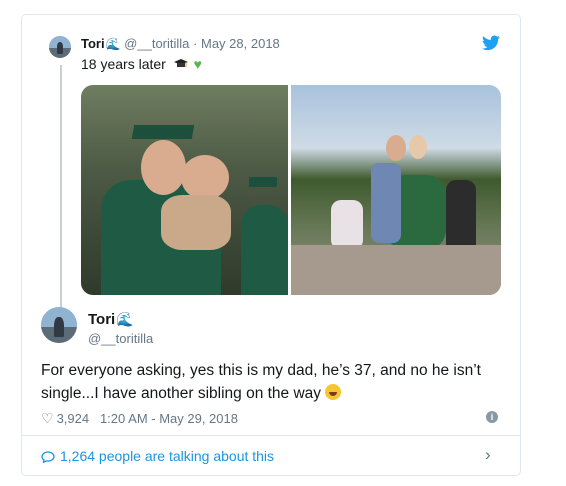  I want to click on conversation-text: 1,264 people are talking about this, so click(167, 456).